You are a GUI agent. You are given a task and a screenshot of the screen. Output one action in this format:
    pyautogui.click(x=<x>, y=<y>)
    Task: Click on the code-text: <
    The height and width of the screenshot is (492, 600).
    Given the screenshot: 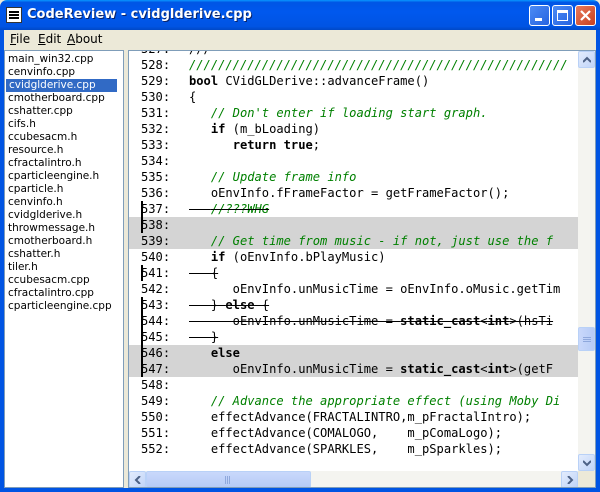 What is the action you would take?
    pyautogui.click(x=484, y=321)
    